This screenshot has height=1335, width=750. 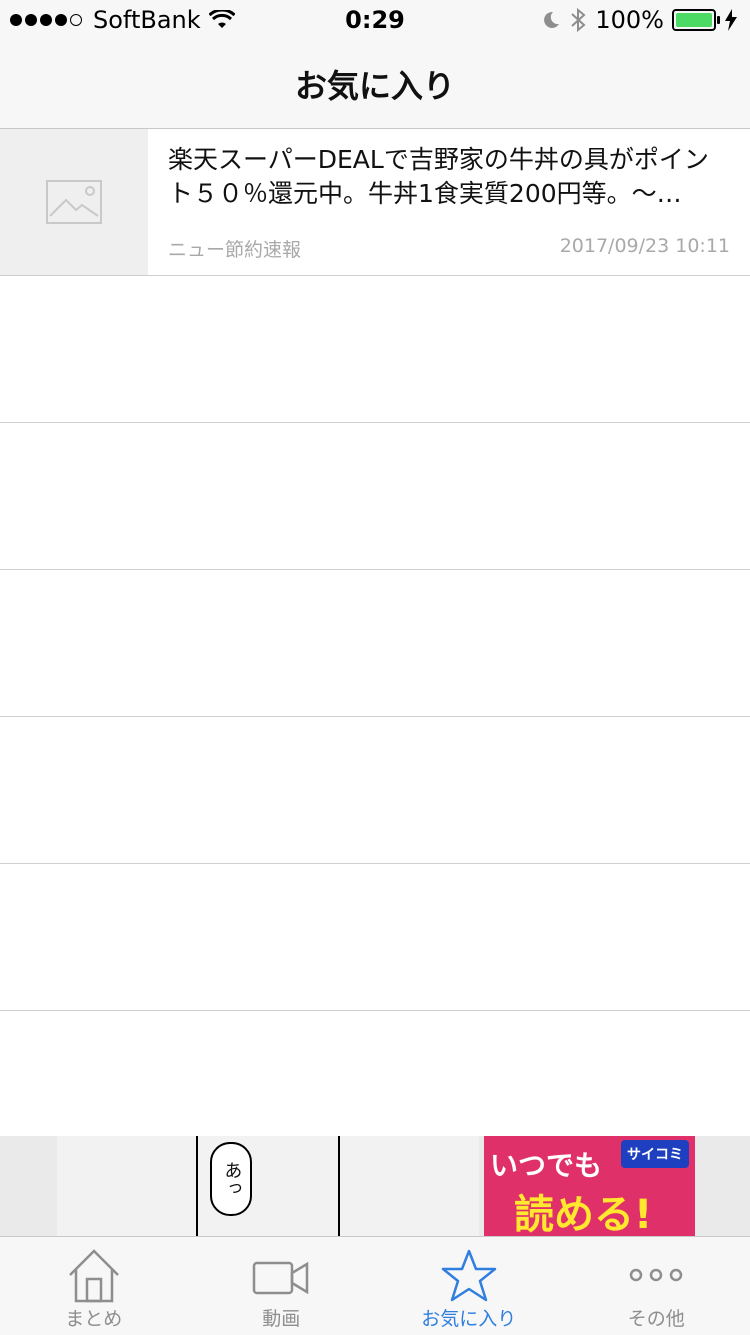 What do you see at coordinates (546, 1164) in the screenshot?
I see `ad-tagline: いつでも` at bounding box center [546, 1164].